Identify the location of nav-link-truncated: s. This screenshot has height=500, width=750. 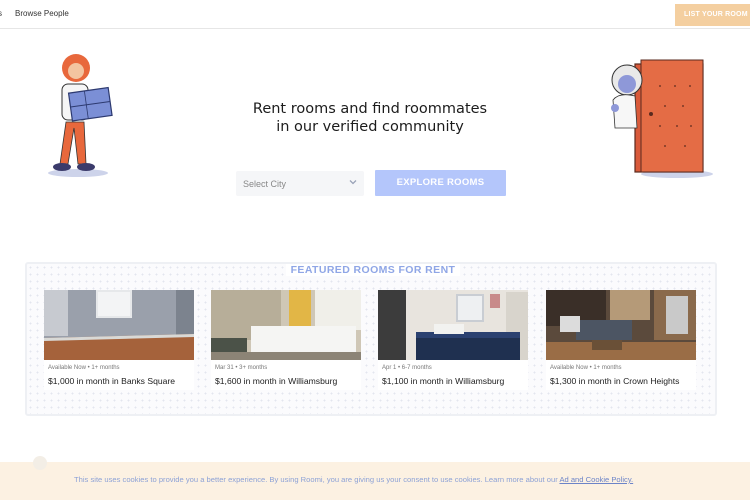
(1, 13).